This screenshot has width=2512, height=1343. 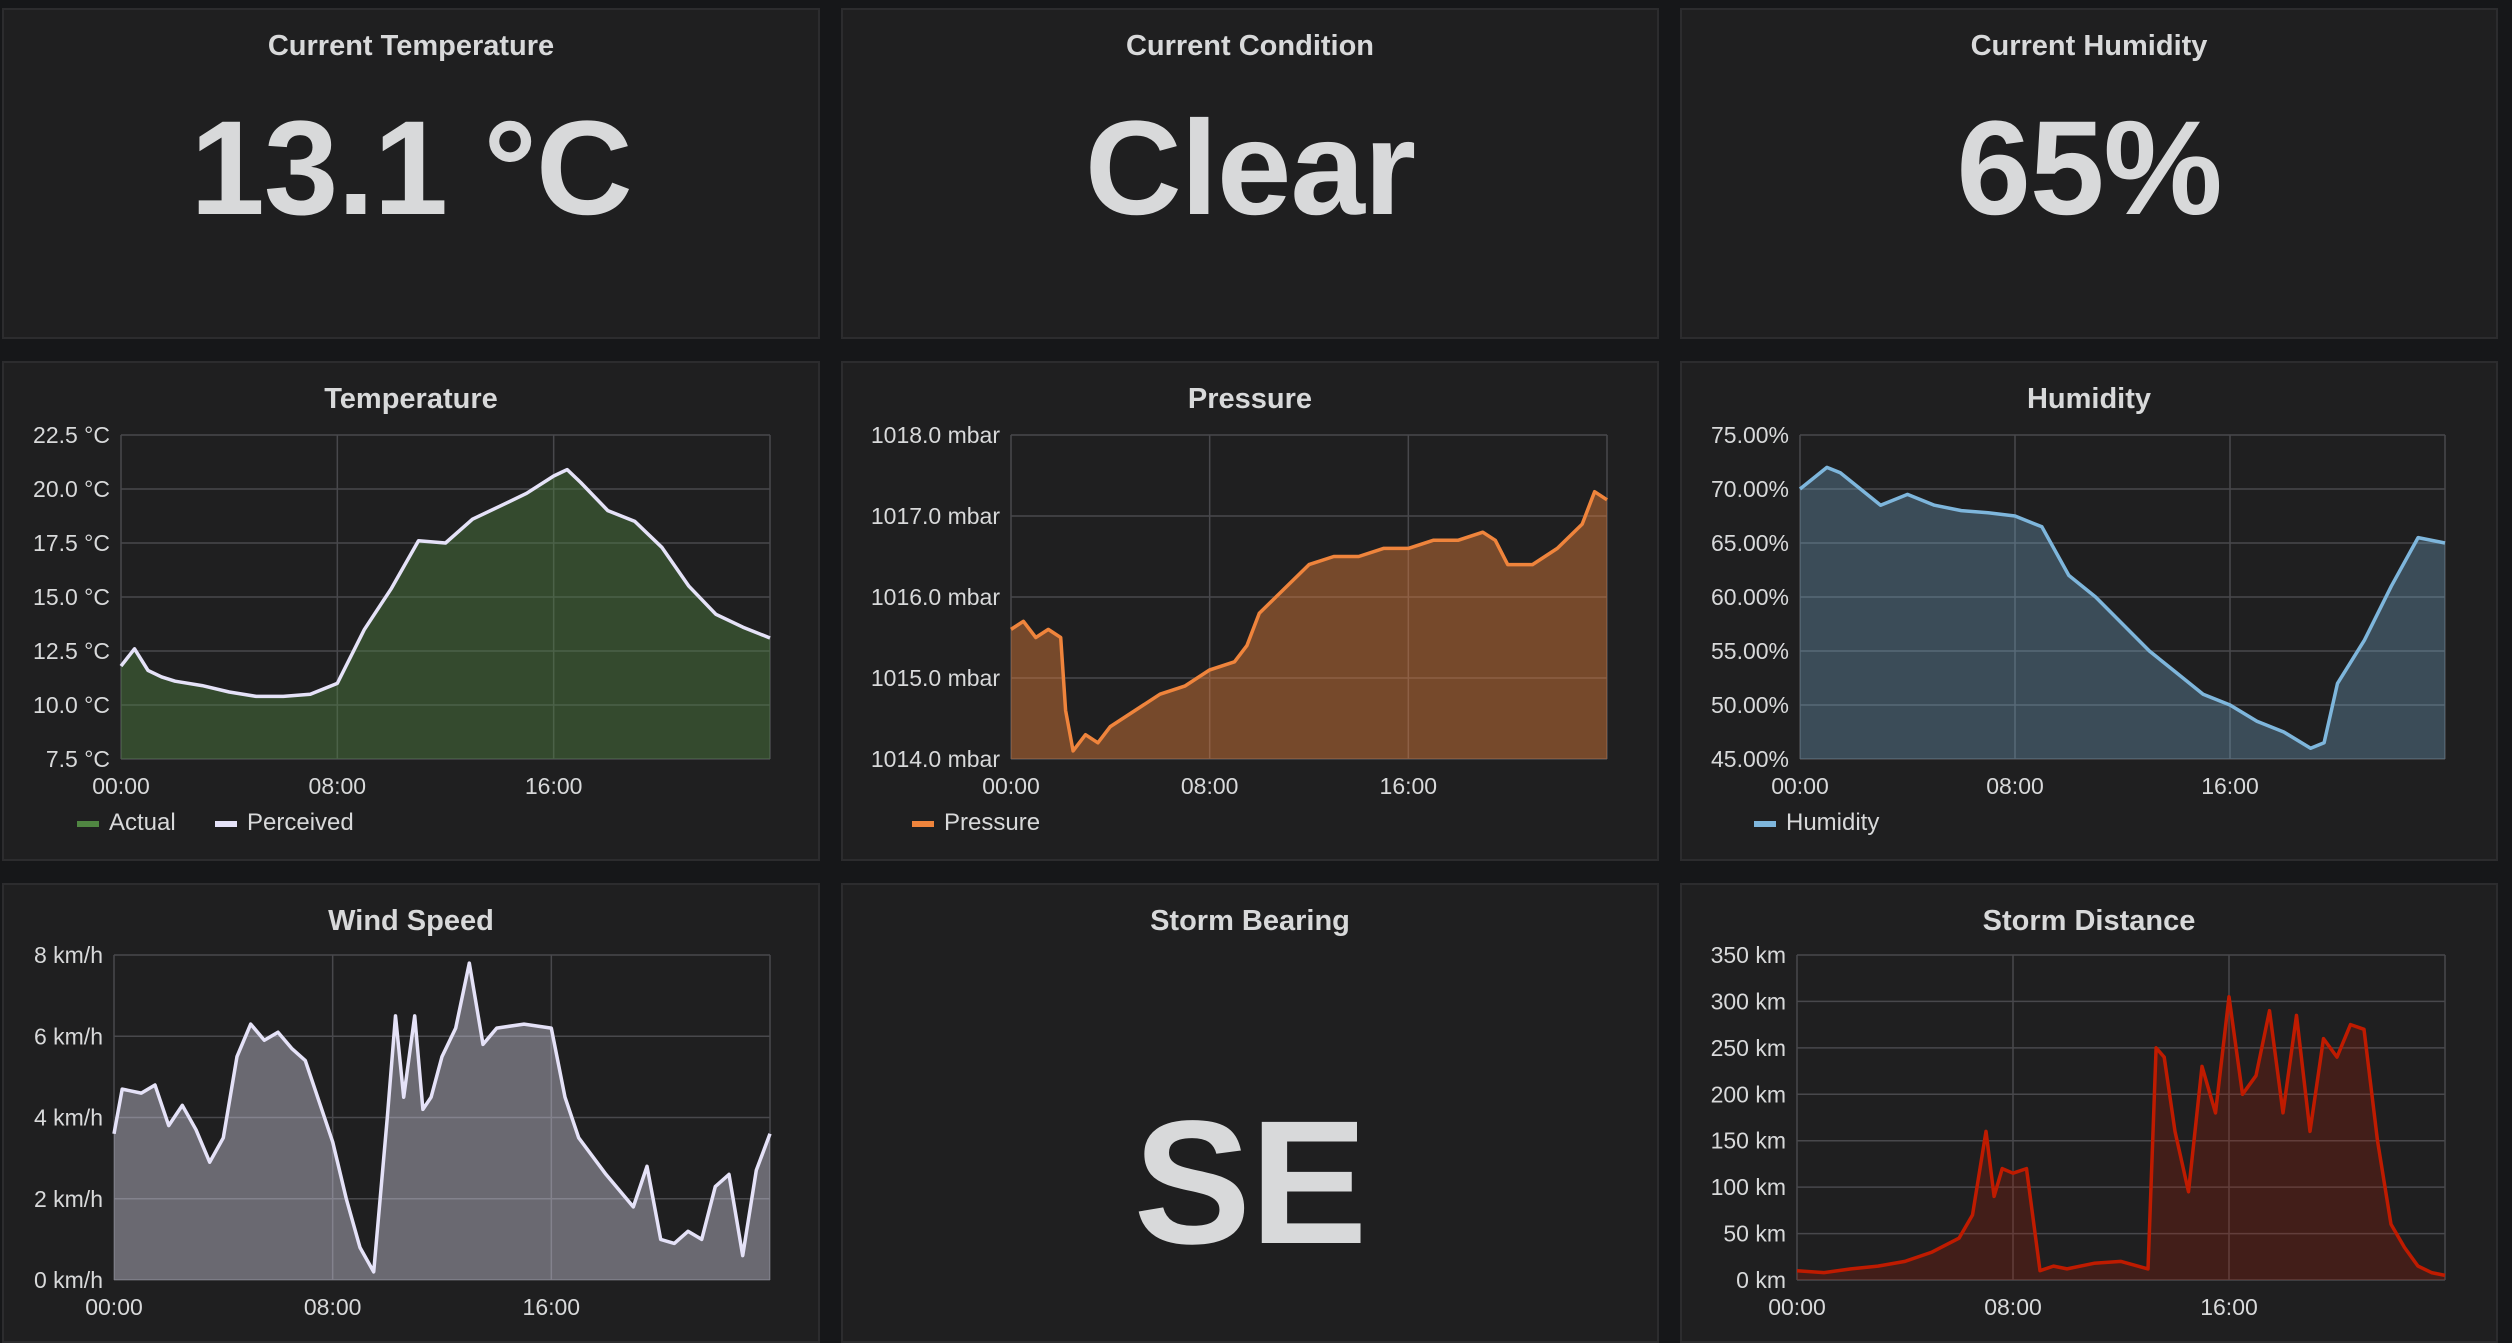 What do you see at coordinates (442, 1121) in the screenshot?
I see `series-area-wind-speed` at bounding box center [442, 1121].